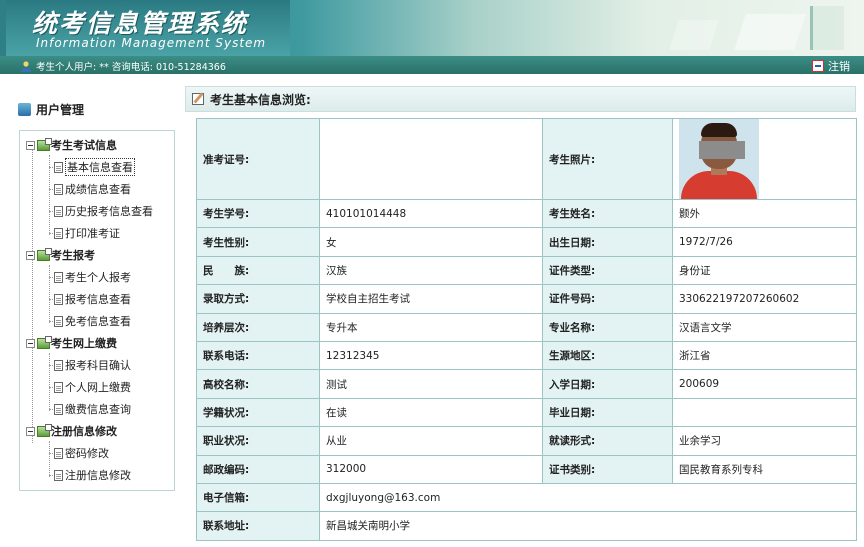  What do you see at coordinates (431, 441) in the screenshot?
I see `field-value: 从业` at bounding box center [431, 441].